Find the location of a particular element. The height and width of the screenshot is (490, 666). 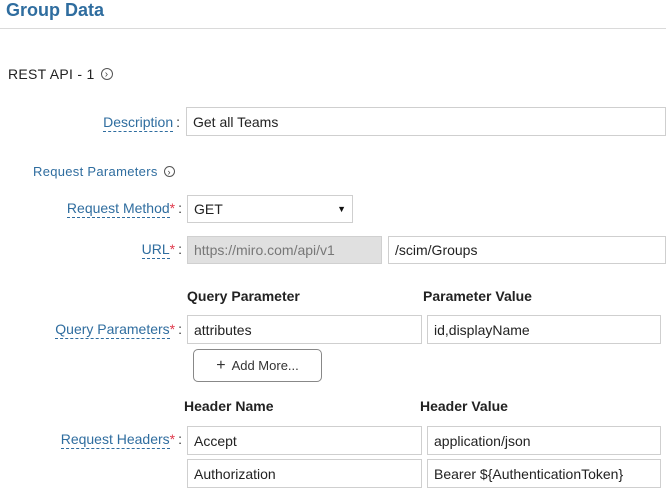

parameter-value-column-header: Parameter Value is located at coordinates (477, 296).